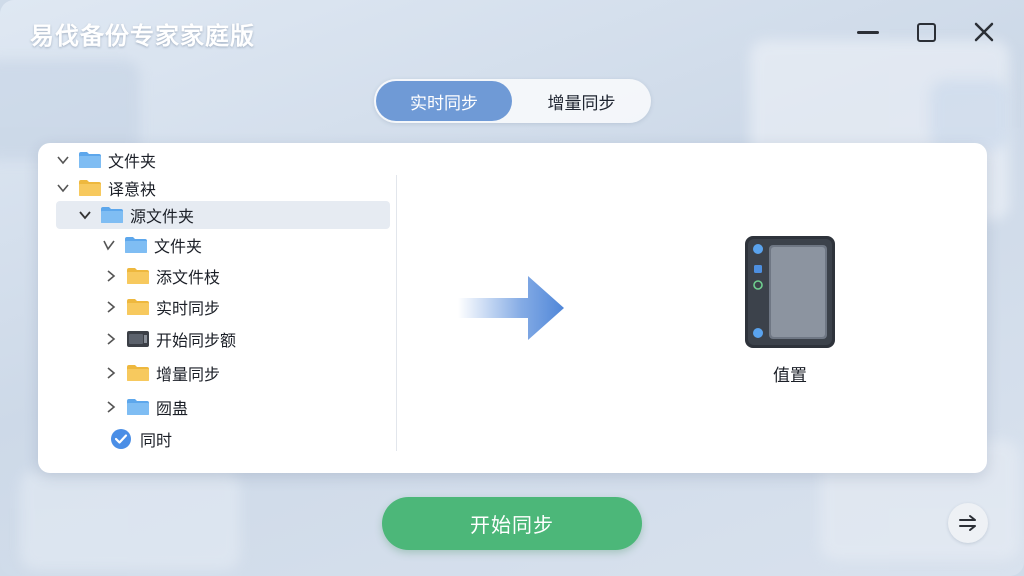  Describe the element at coordinates (396, 313) in the screenshot. I see `panel-divider` at that location.